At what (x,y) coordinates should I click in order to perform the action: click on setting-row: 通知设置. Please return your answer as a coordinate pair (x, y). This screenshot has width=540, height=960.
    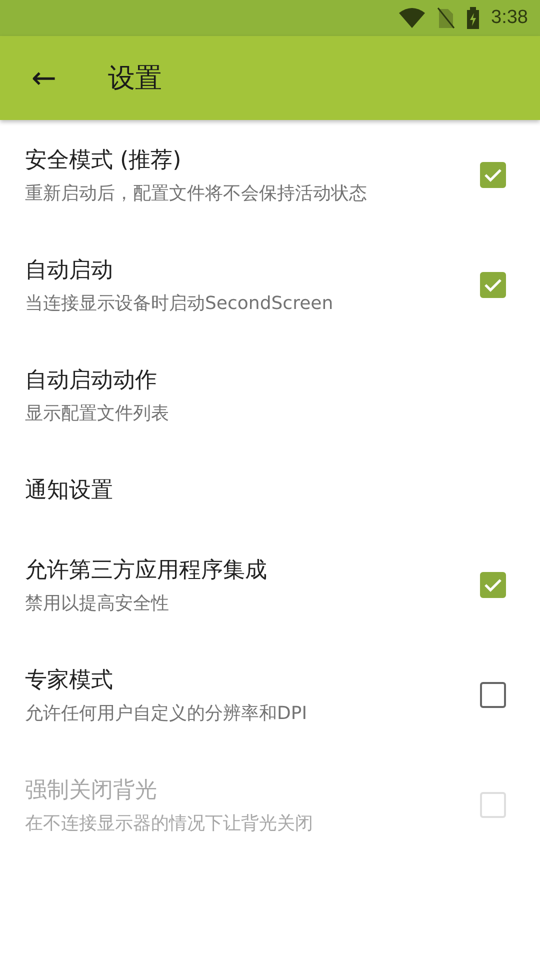
    Looking at the image, I should click on (270, 490).